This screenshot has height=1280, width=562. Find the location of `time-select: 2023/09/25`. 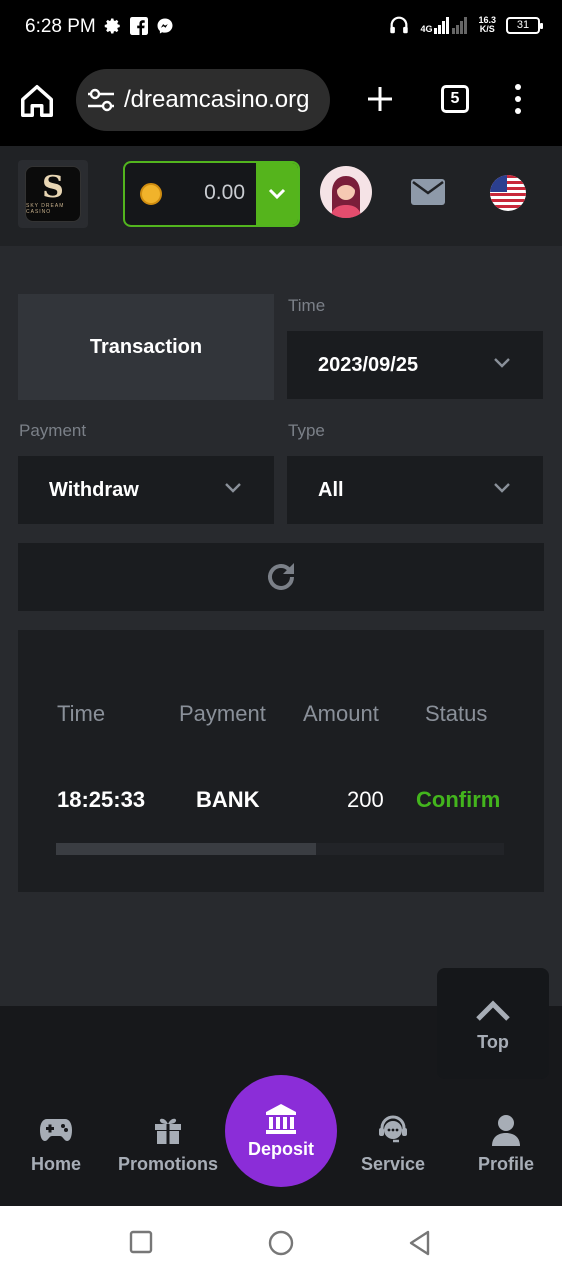

time-select: 2023/09/25 is located at coordinates (415, 365).